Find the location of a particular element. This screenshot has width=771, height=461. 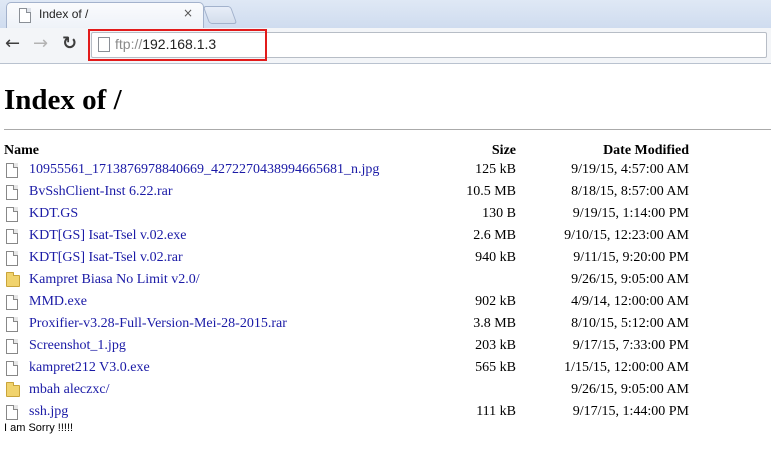

new-tab-button is located at coordinates (220, 15).